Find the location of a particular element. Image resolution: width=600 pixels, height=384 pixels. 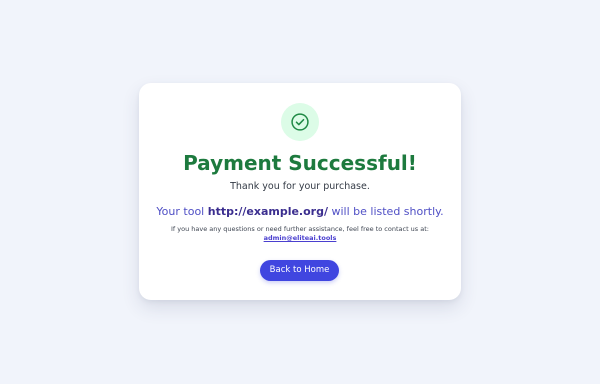

tool-url: http://example.org/ is located at coordinates (267, 211).